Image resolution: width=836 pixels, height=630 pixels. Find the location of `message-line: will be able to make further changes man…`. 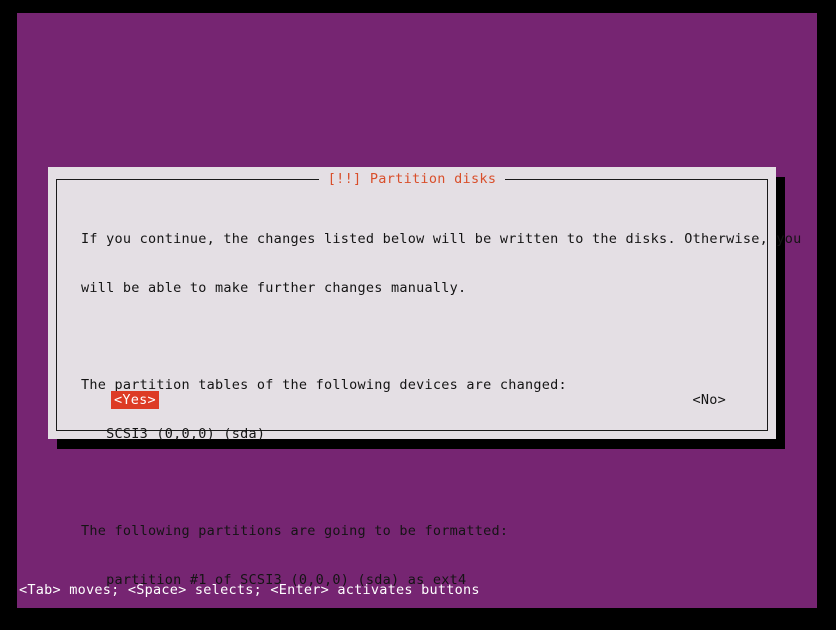

message-line: will be able to make further changes man… is located at coordinates (274, 288).